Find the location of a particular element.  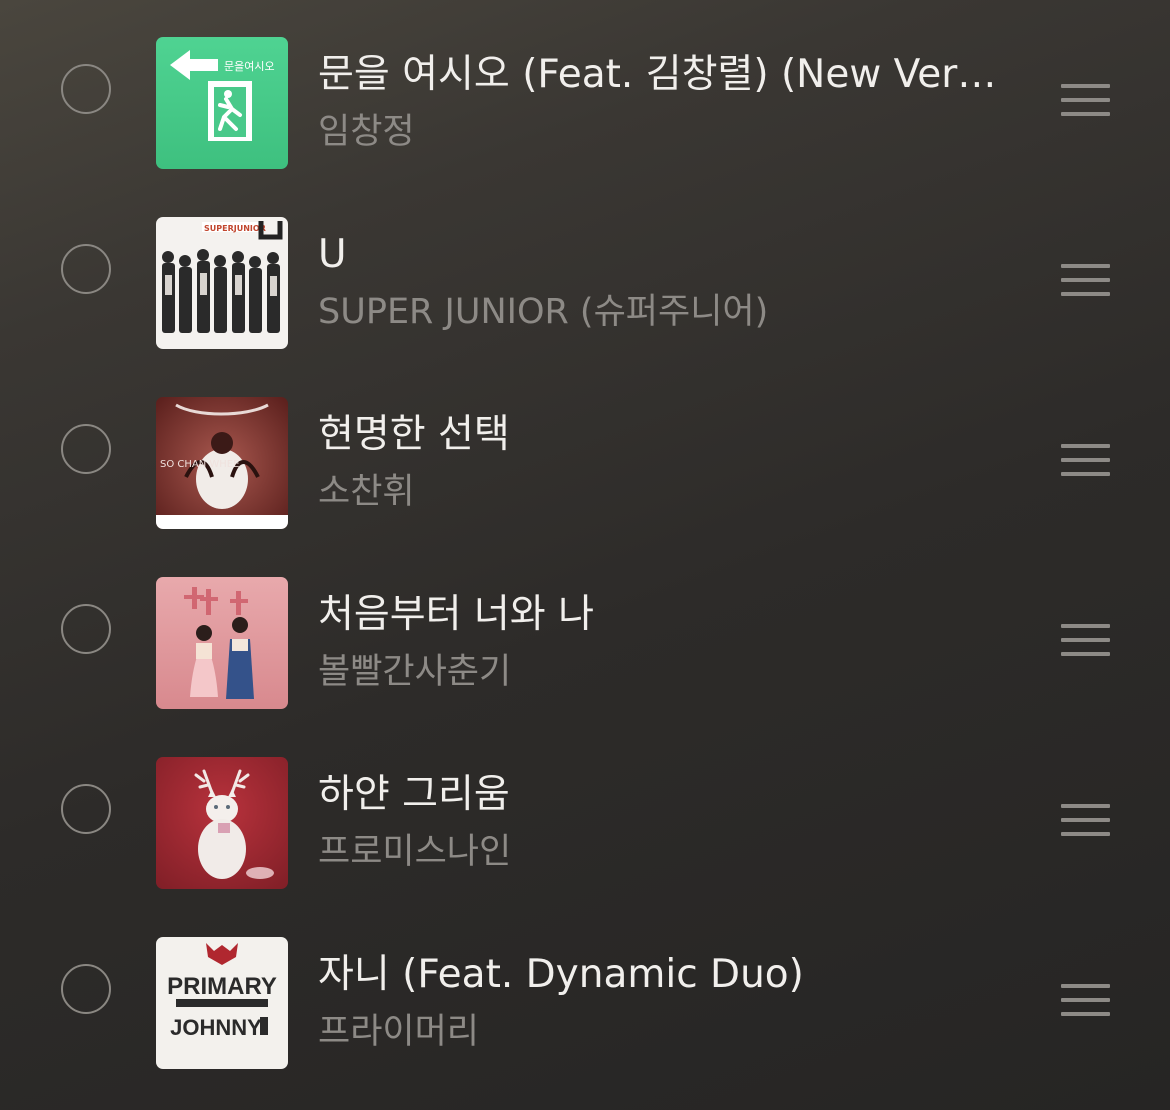

track-artist: 소찬휘 is located at coordinates (366, 492).